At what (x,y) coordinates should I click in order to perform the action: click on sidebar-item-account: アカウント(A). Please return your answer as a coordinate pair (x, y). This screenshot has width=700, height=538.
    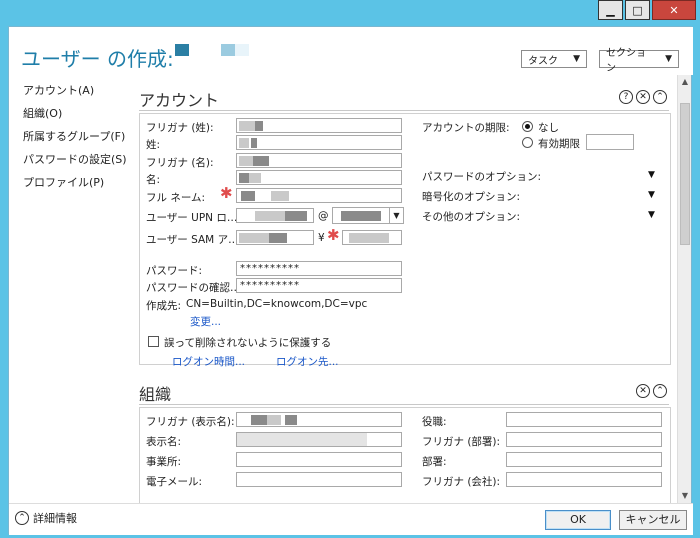
    Looking at the image, I should click on (71, 90).